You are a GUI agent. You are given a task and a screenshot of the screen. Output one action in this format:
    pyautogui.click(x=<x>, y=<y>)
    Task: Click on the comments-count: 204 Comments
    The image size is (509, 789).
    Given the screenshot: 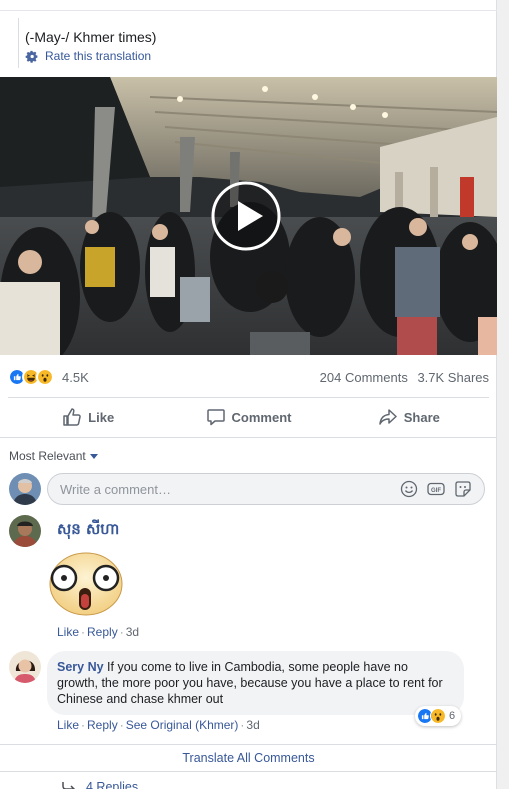 What is the action you would take?
    pyautogui.click(x=364, y=377)
    